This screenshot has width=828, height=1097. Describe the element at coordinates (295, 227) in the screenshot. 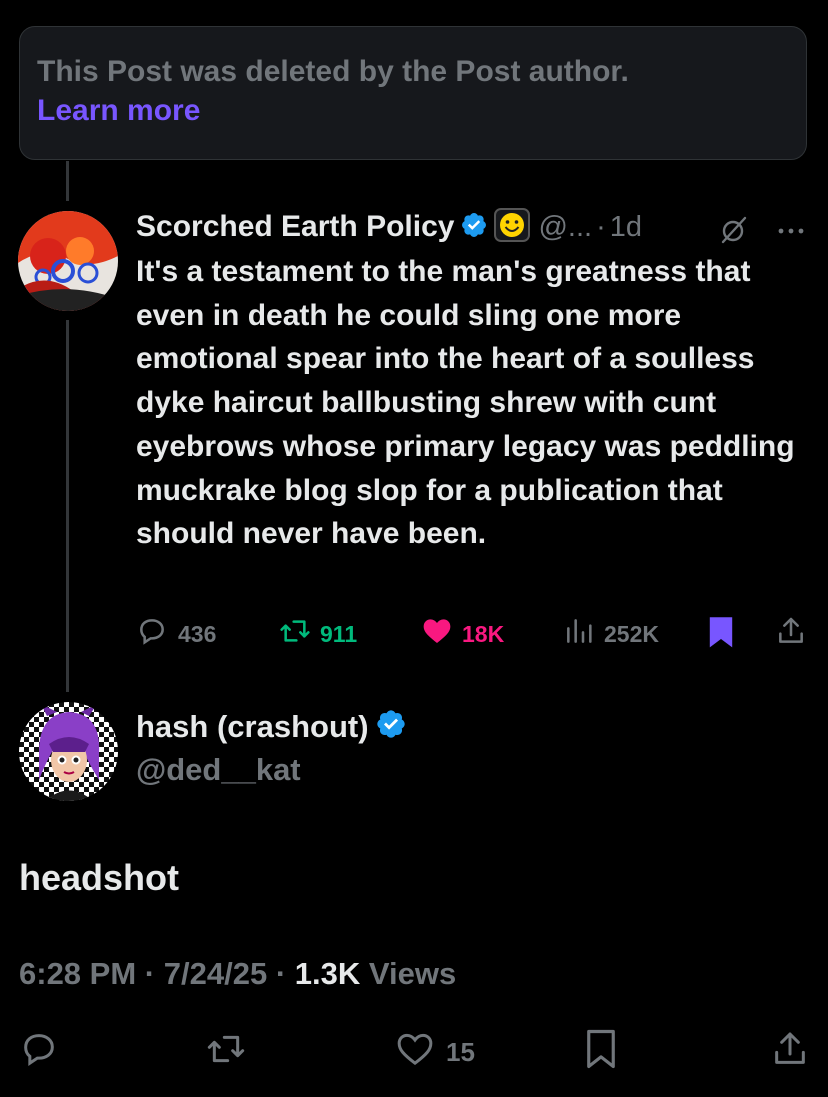

I see `quoted-author-name: Scorched Earth Policy` at that location.